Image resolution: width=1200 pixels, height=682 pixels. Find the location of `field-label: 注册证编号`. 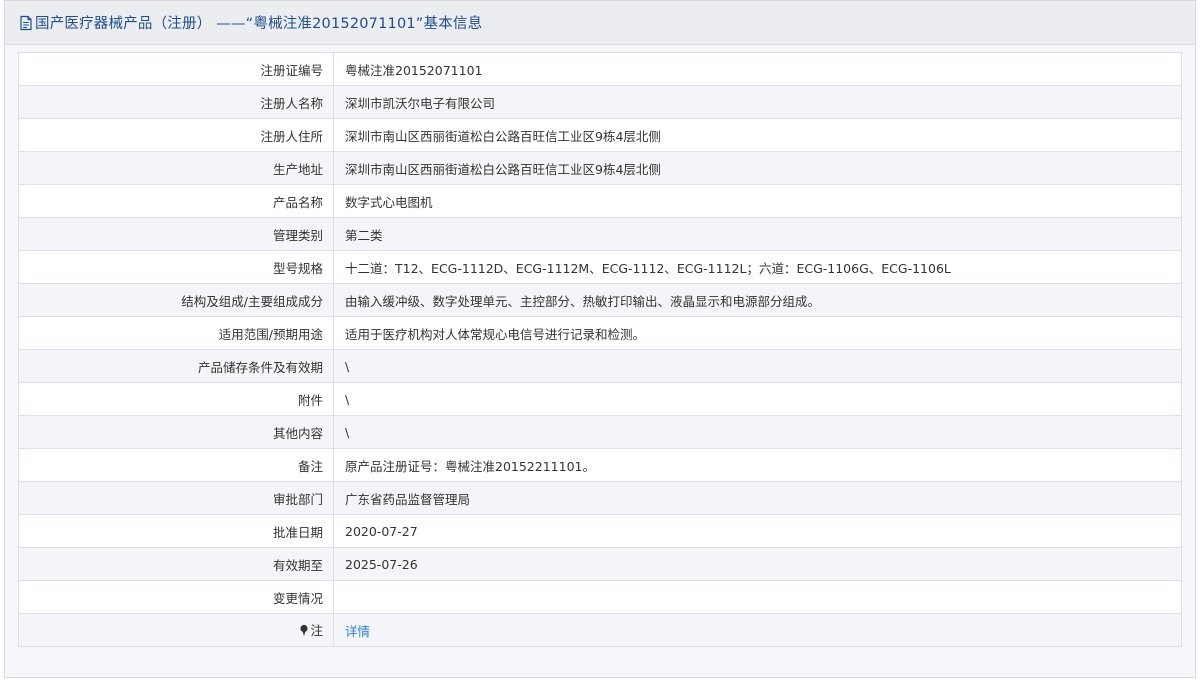

field-label: 注册证编号 is located at coordinates (176, 69).